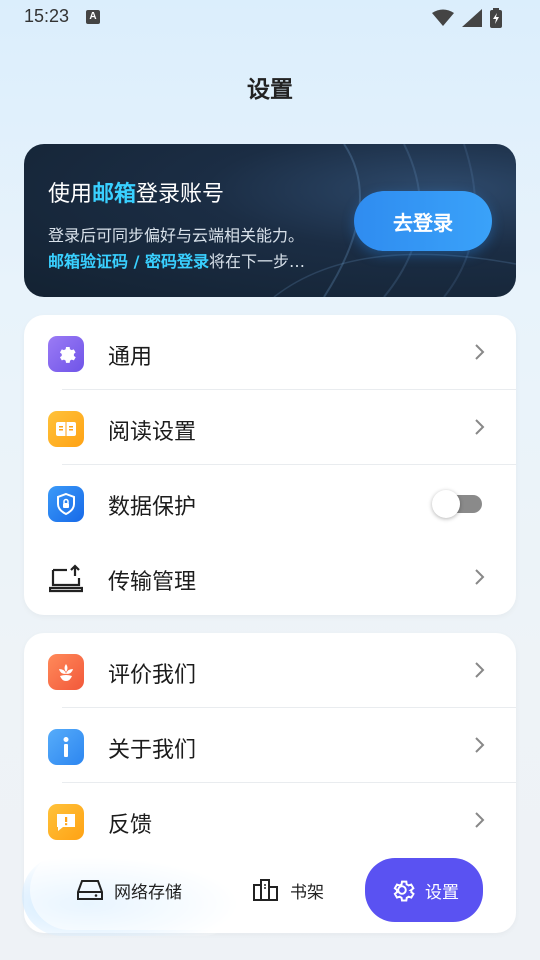 This screenshot has width=540, height=960. I want to click on row-general-label: 通用, so click(130, 357).